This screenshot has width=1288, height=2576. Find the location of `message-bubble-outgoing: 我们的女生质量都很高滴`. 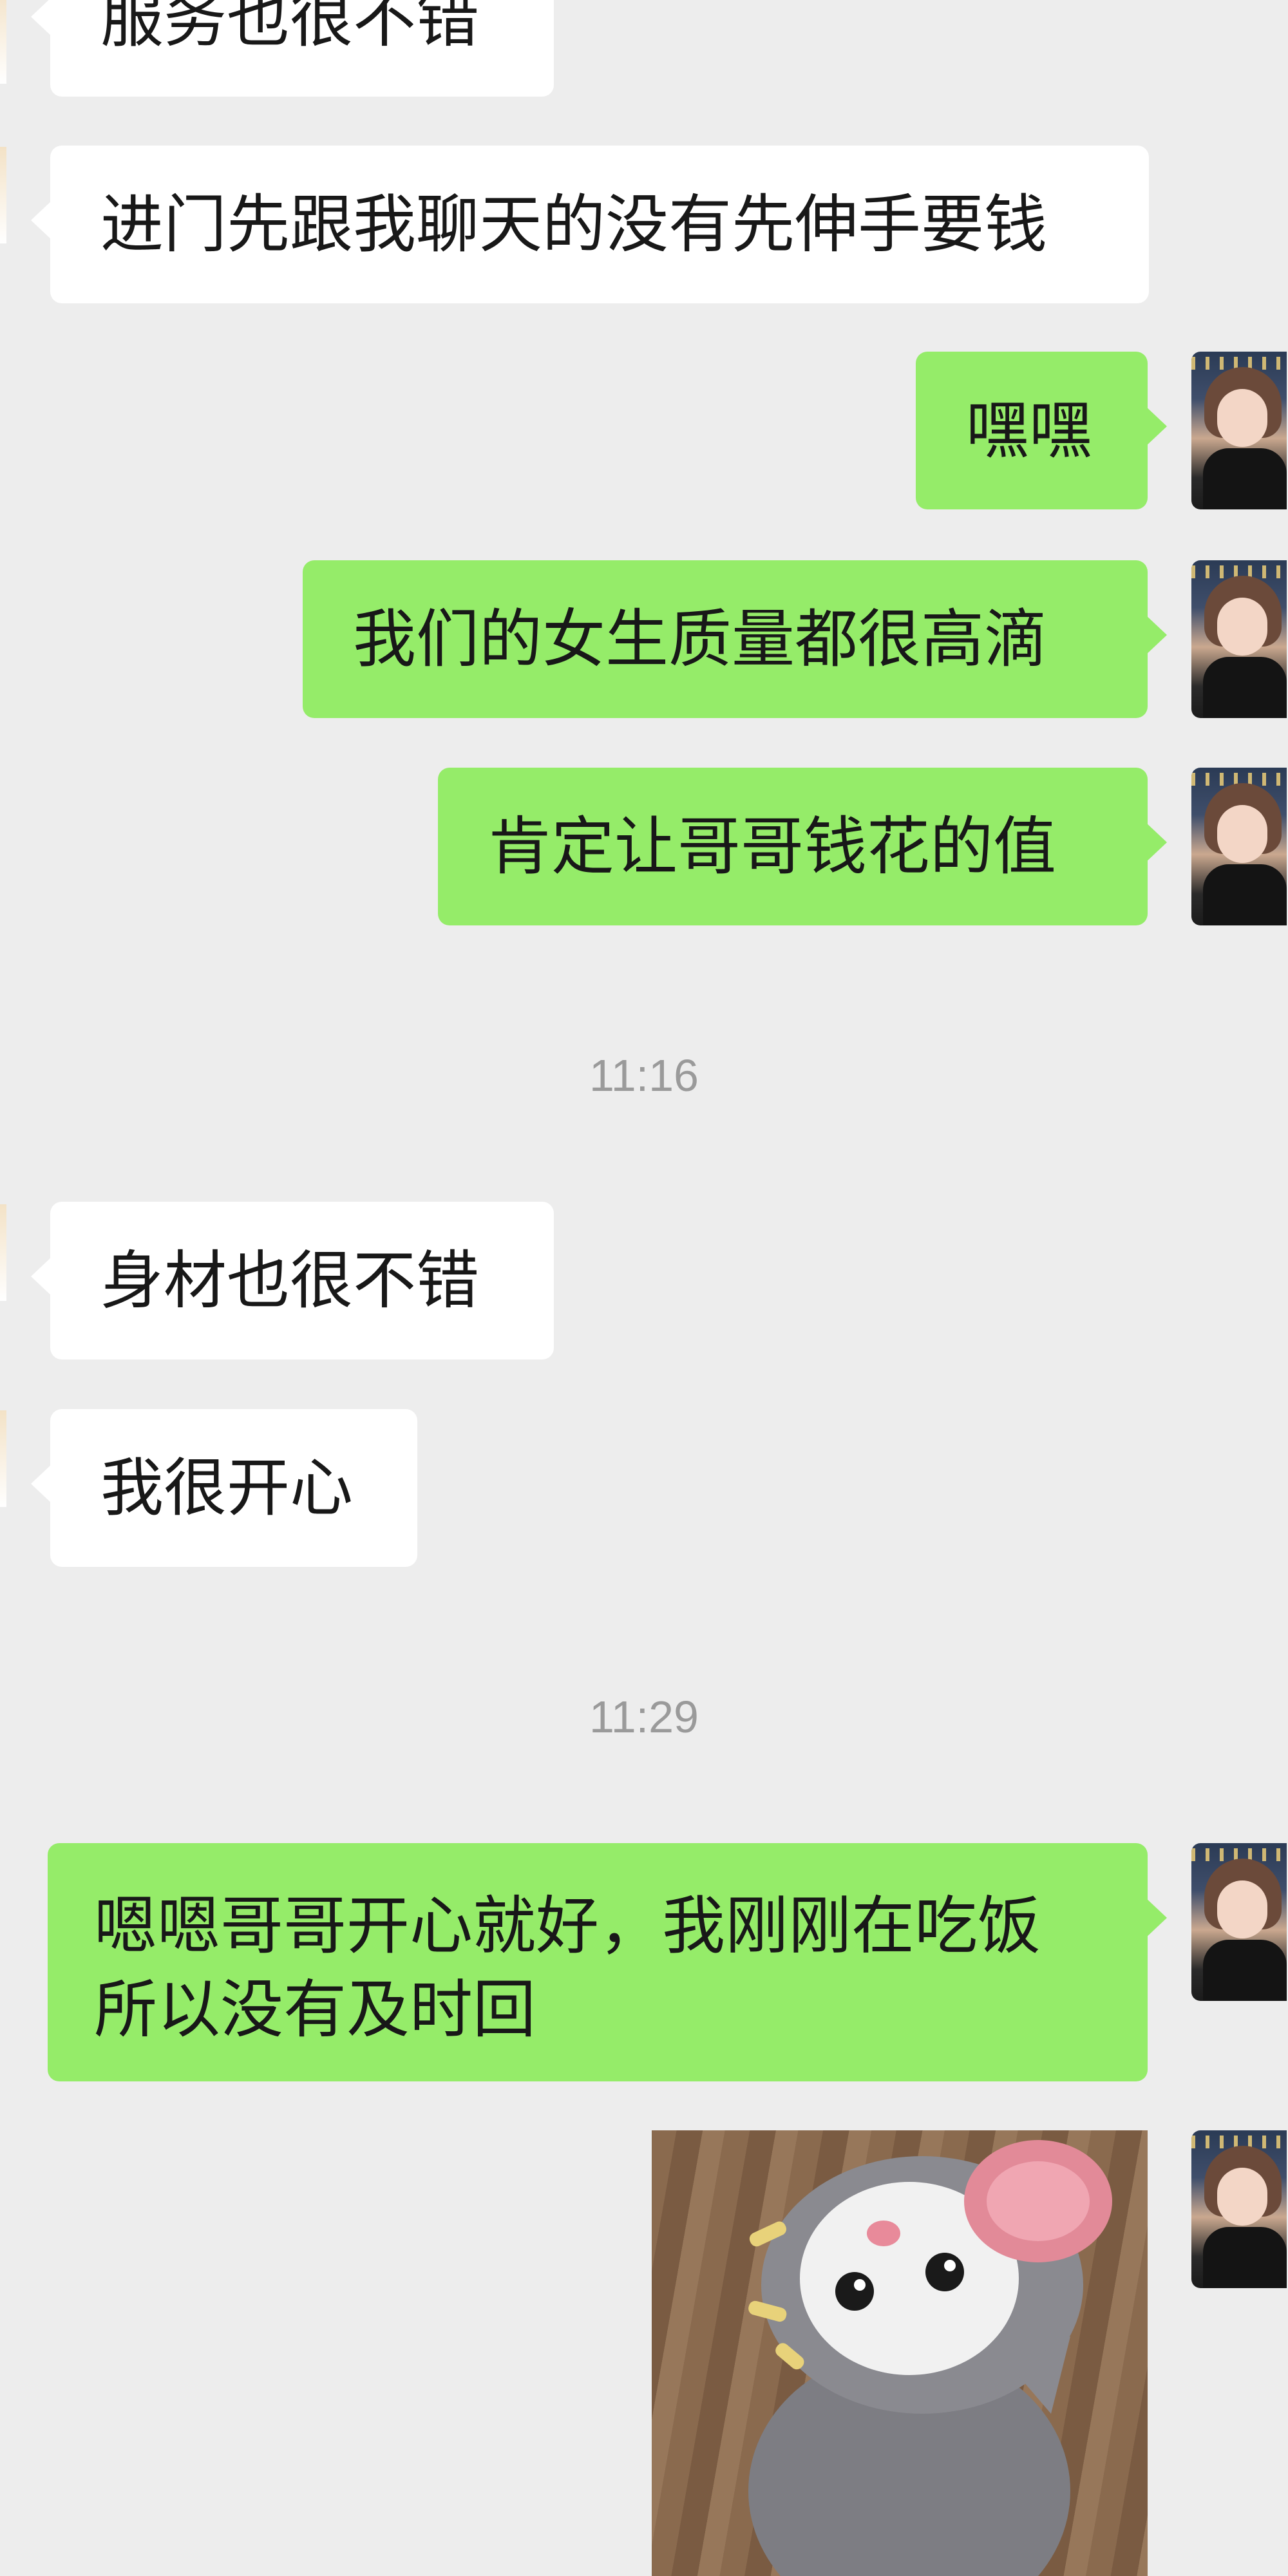

message-bubble-outgoing: 我们的女生质量都很高滴 is located at coordinates (735, 639).